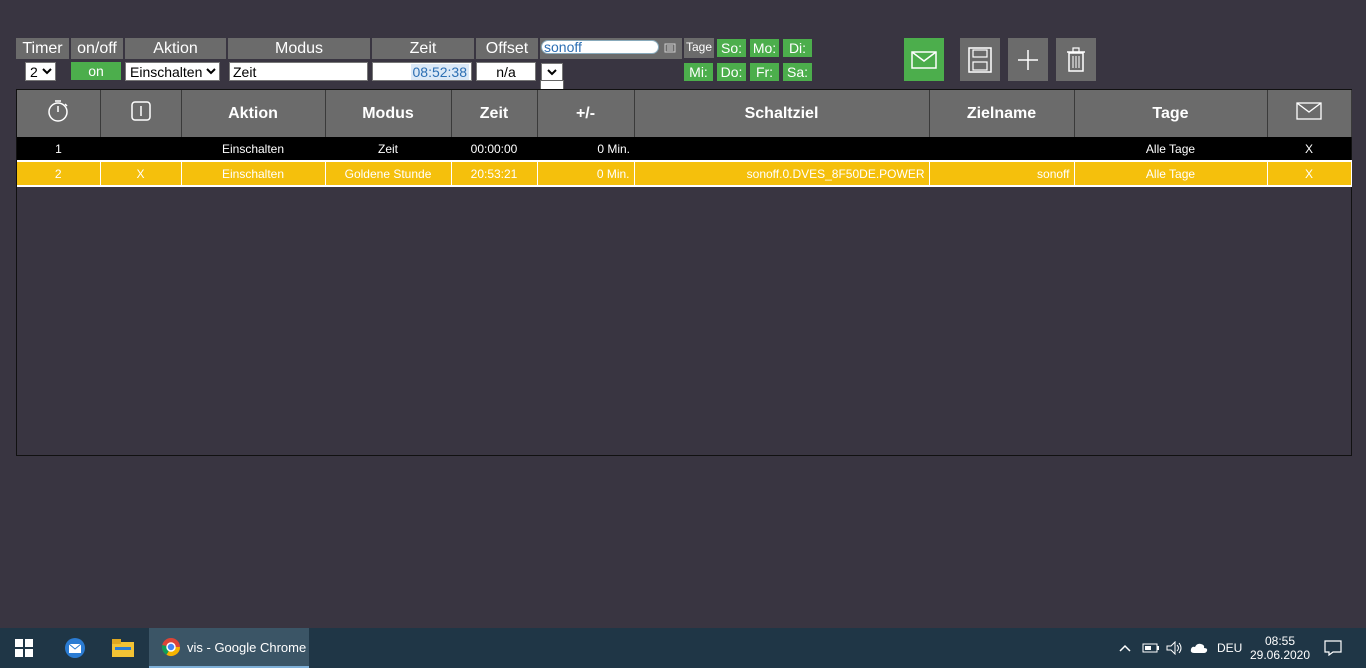  What do you see at coordinates (494, 113) in the screenshot?
I see `col-zeit: Zeit` at bounding box center [494, 113].